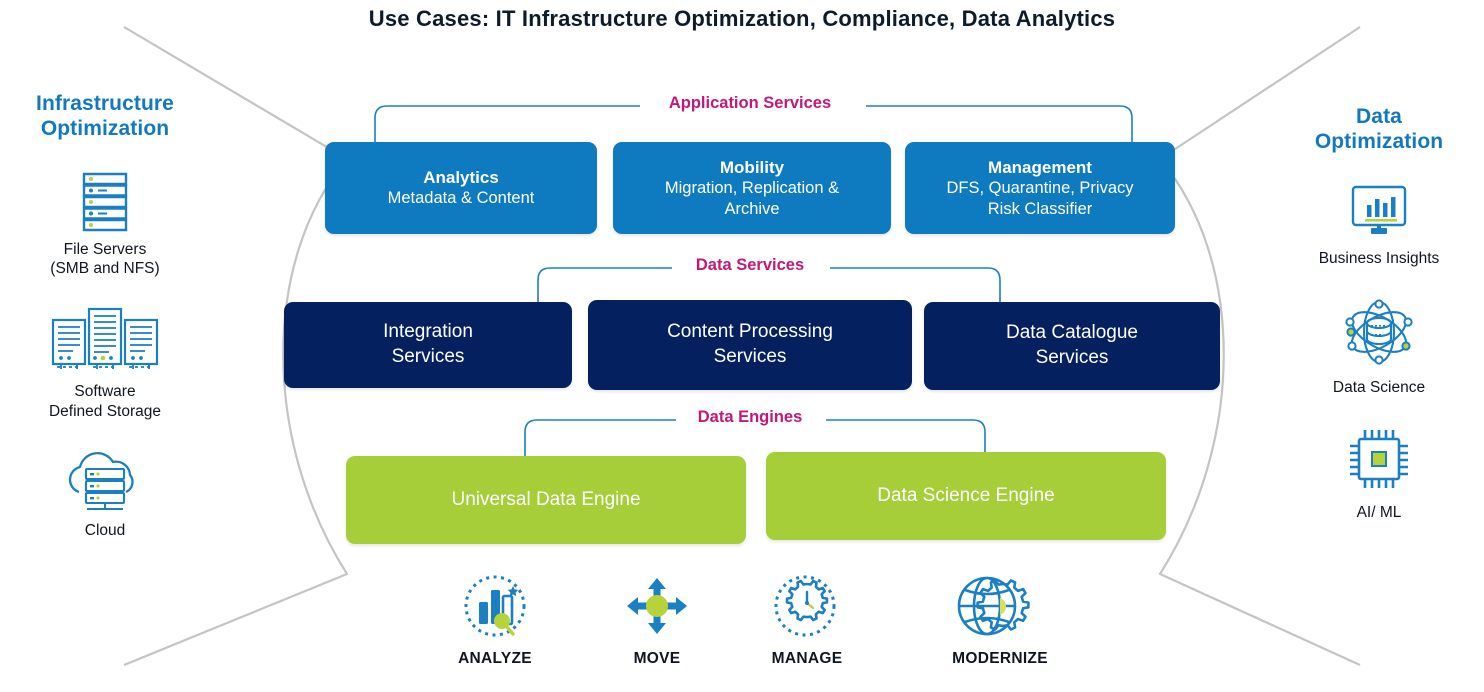 This screenshot has height=692, width=1484. I want to click on bottom-label-move: MOVE, so click(657, 658).